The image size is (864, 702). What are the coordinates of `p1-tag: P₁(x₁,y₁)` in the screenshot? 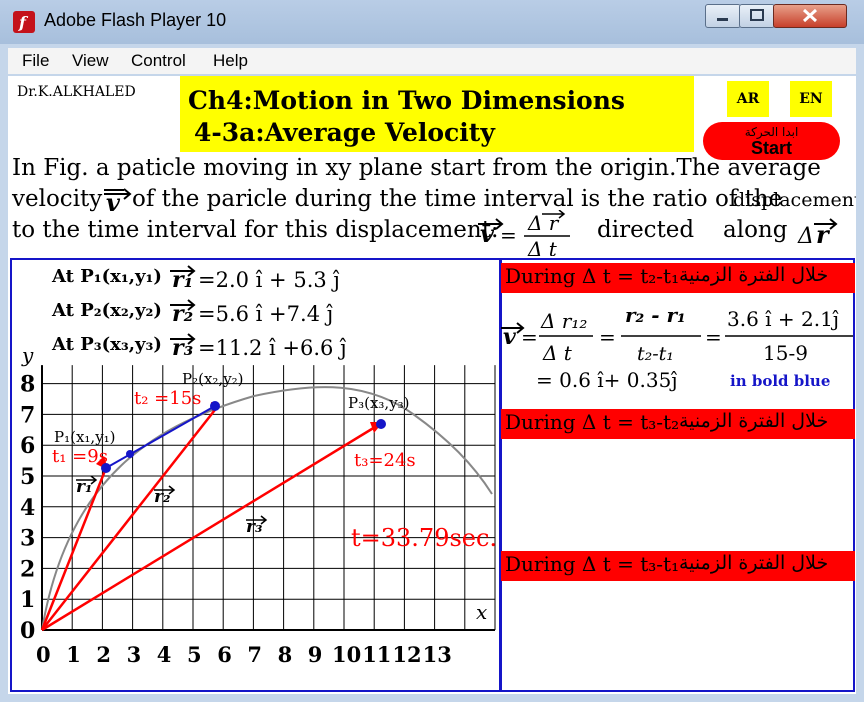 It's located at (85, 437).